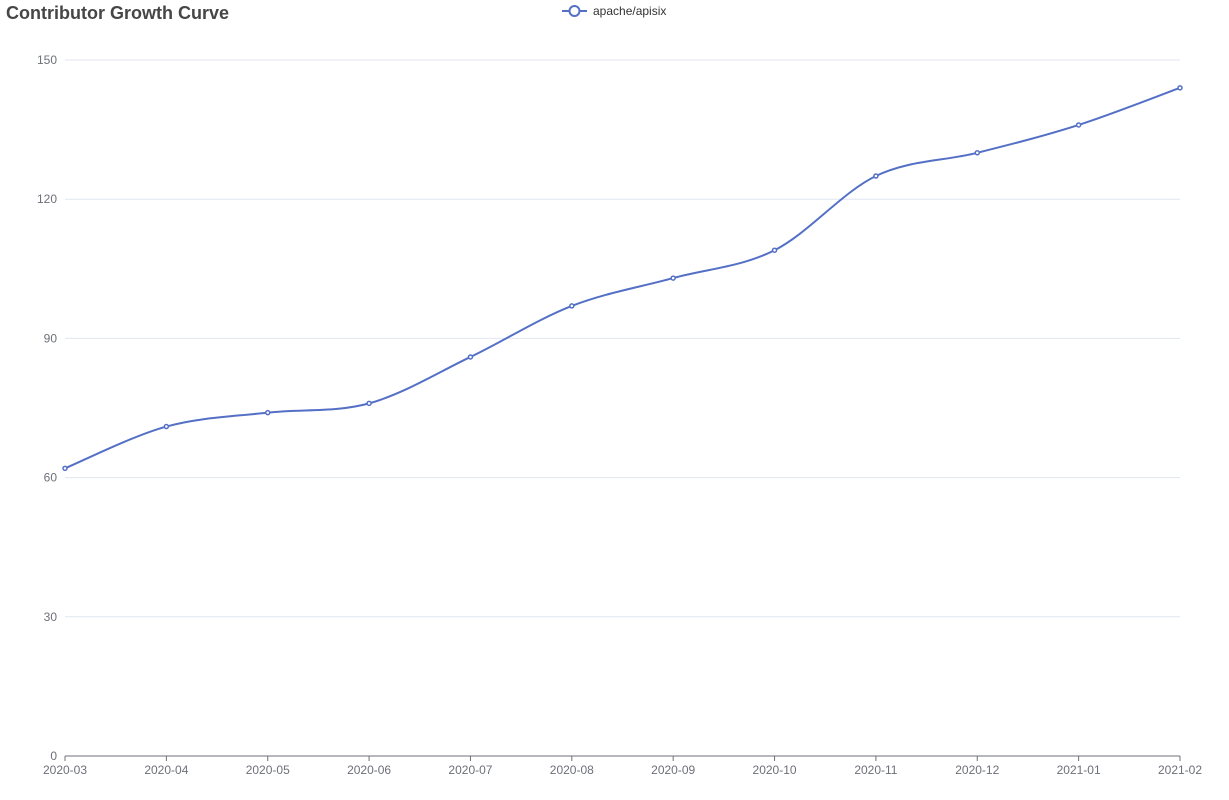 The width and height of the screenshot is (1229, 800). Describe the element at coordinates (65, 770) in the screenshot. I see `x-tick-label: 2020-03` at that location.